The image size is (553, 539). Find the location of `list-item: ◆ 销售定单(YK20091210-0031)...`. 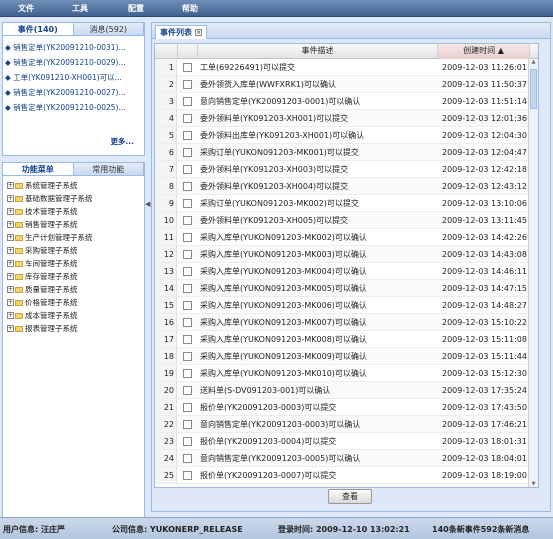

list-item: ◆ 销售定单(YK20091210-0031)... is located at coordinates (73, 47).